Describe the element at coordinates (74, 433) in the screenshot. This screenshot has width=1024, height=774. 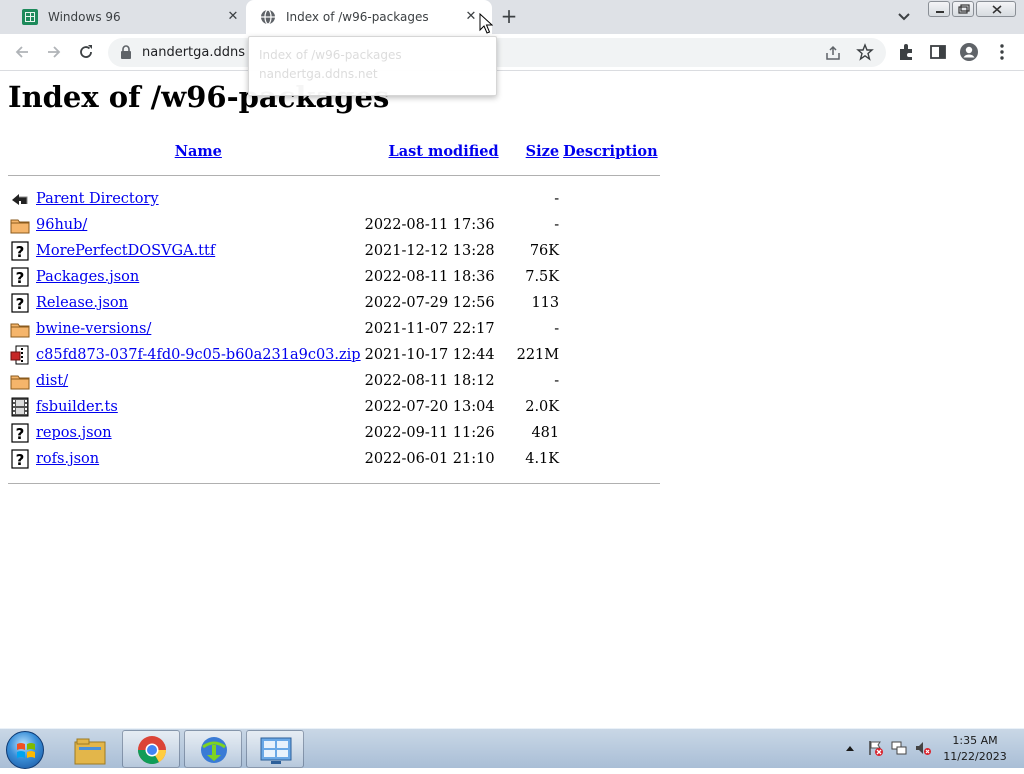
I see `file-link: repos.json` at that location.